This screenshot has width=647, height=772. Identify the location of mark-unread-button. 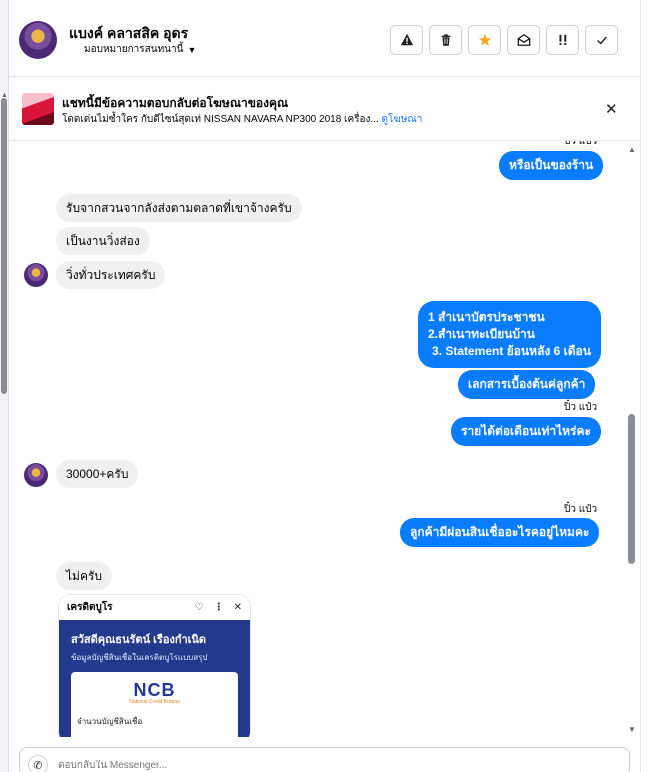
(523, 40).